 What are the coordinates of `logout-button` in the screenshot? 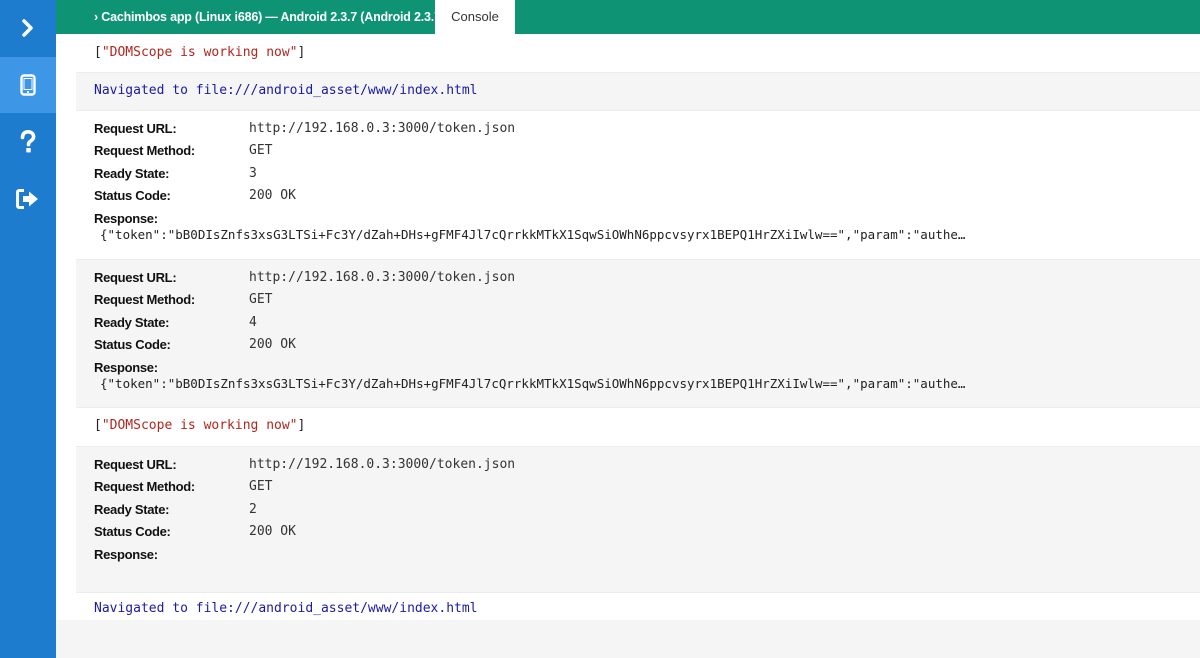 It's located at (28, 199).